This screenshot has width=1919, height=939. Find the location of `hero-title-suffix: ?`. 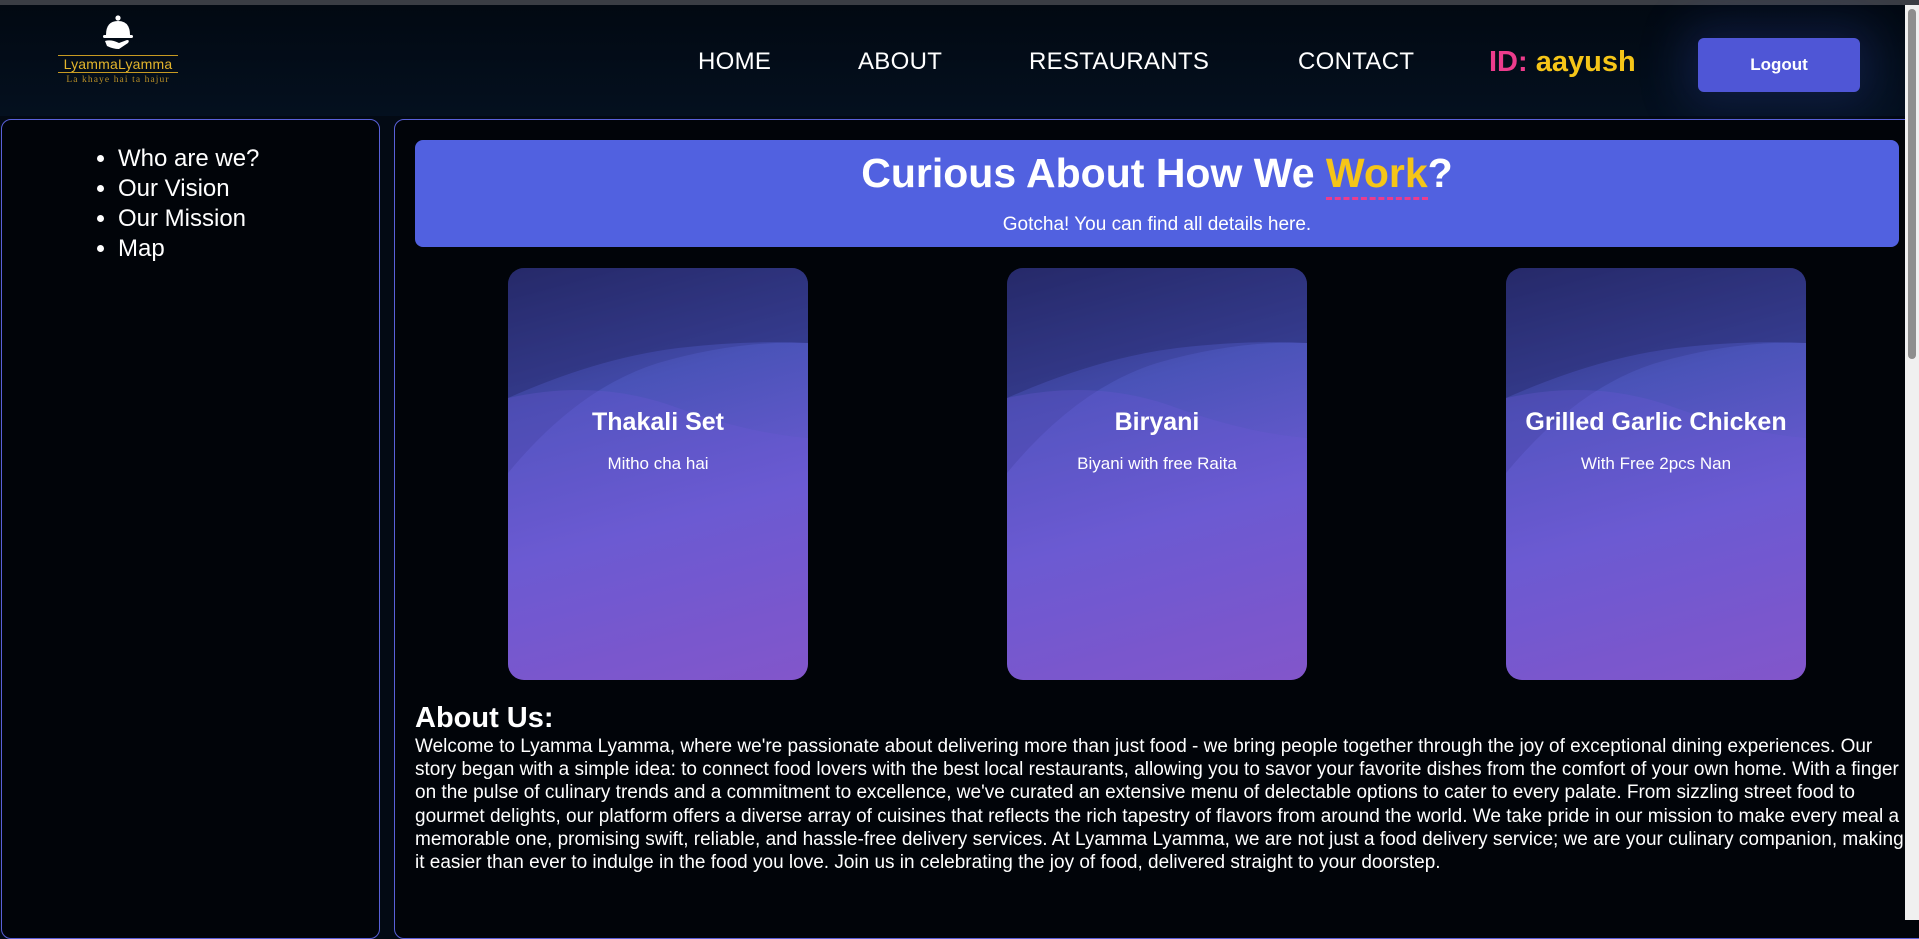

hero-title-suffix: ? is located at coordinates (1440, 173).